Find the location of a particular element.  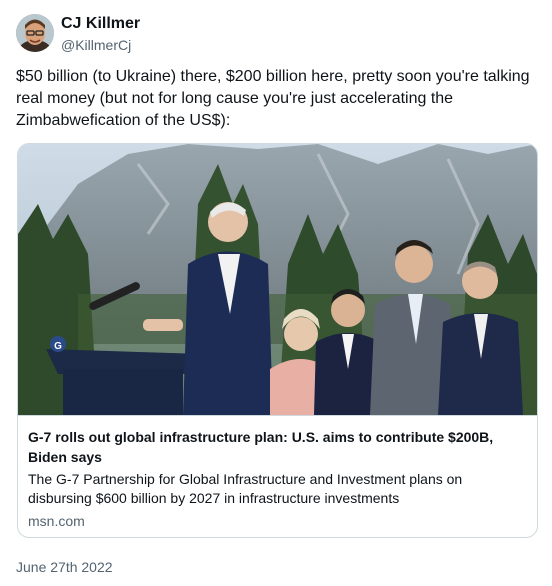

podium-logo: G is located at coordinates (58, 346).